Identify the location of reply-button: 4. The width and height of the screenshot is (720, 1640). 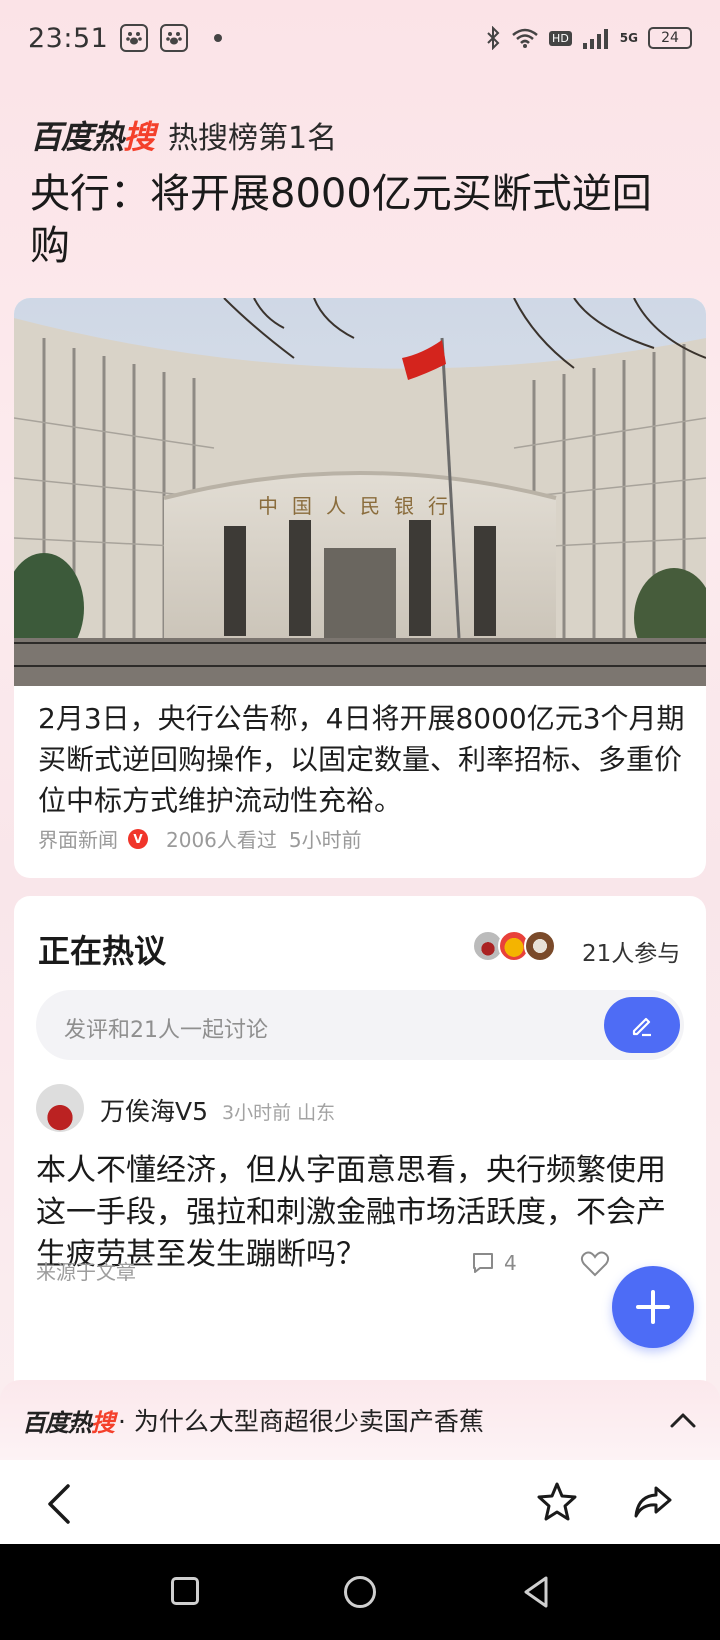
(493, 1263).